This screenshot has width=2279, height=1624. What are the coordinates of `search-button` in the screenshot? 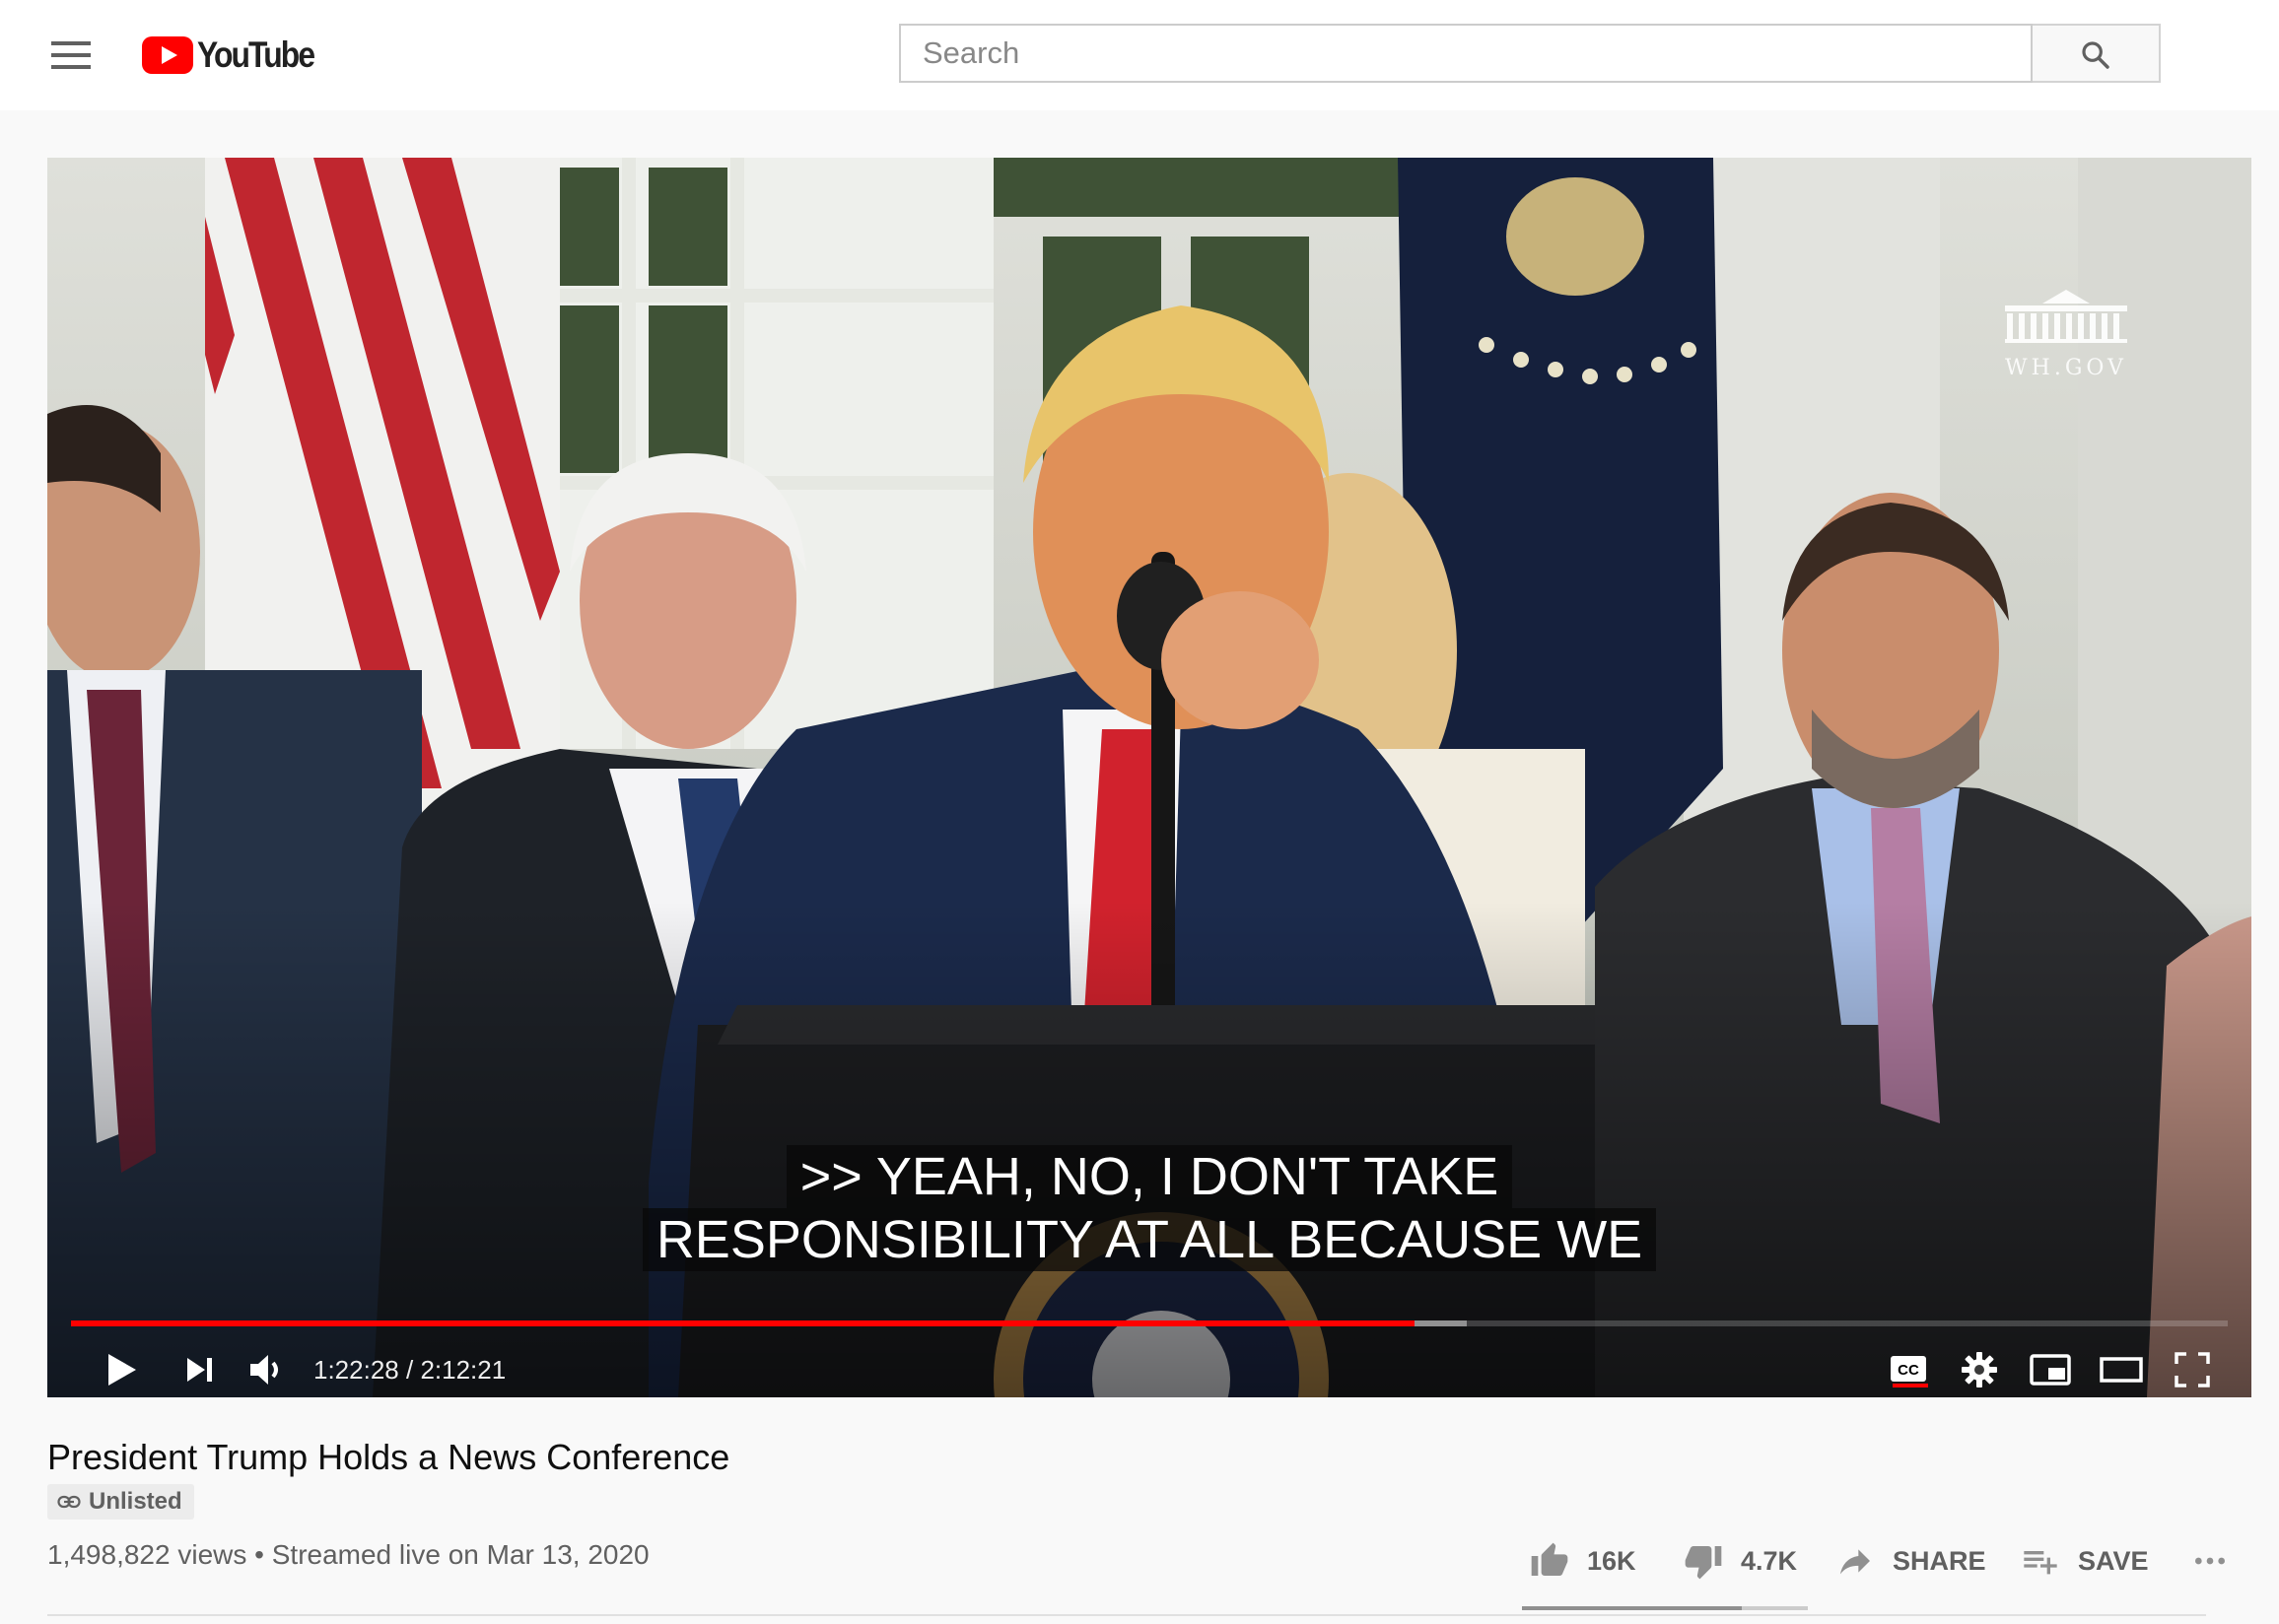 It's located at (2097, 54).